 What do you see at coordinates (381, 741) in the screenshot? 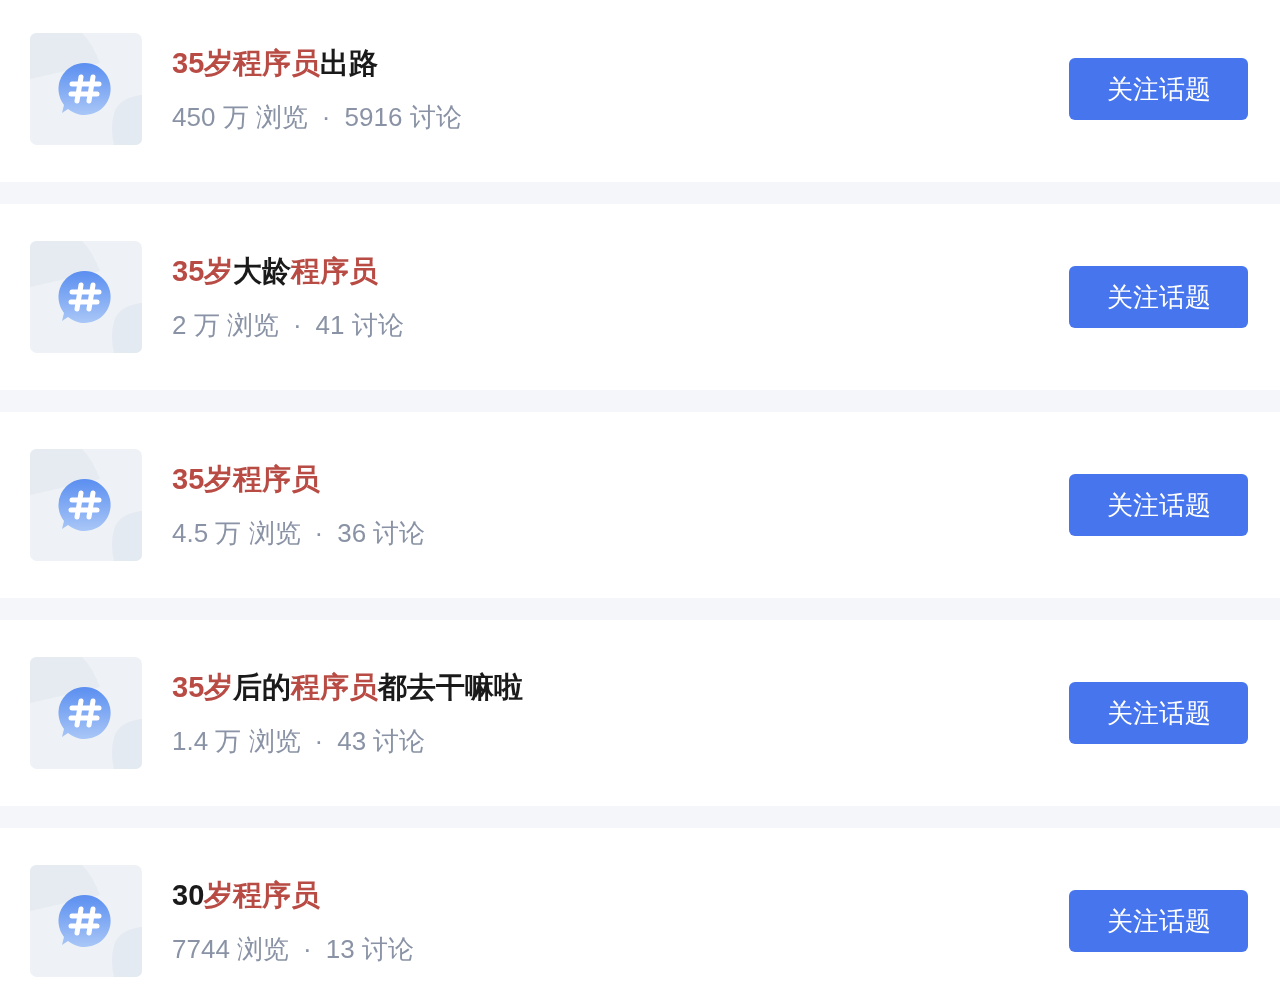
I see `discussion-count: 43 讨论` at bounding box center [381, 741].